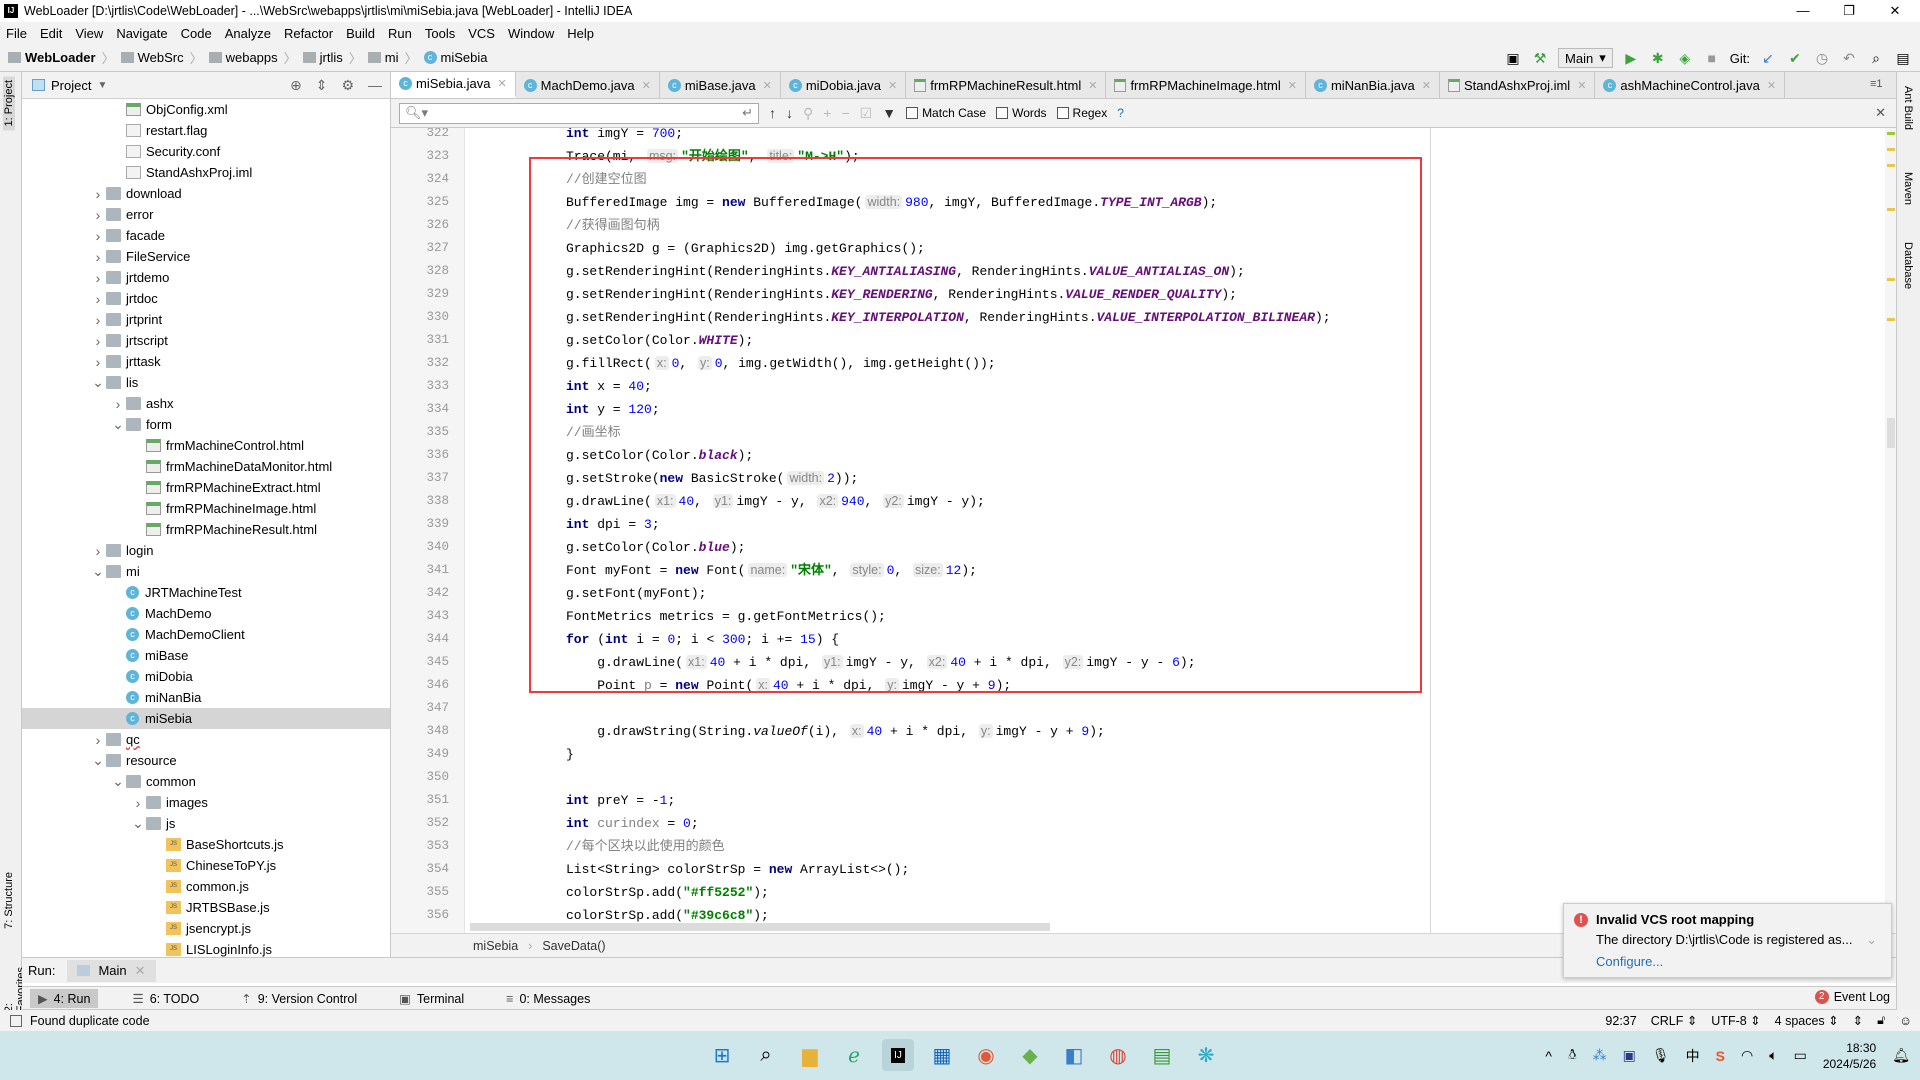 The image size is (1920, 1080). What do you see at coordinates (1206, 1055) in the screenshot?
I see `app-icon: ❋` at bounding box center [1206, 1055].